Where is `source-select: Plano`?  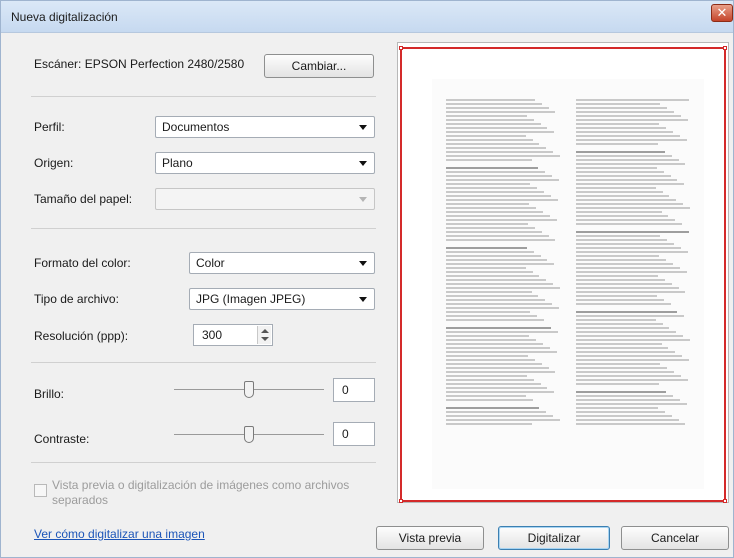
source-select: Plano is located at coordinates (265, 163).